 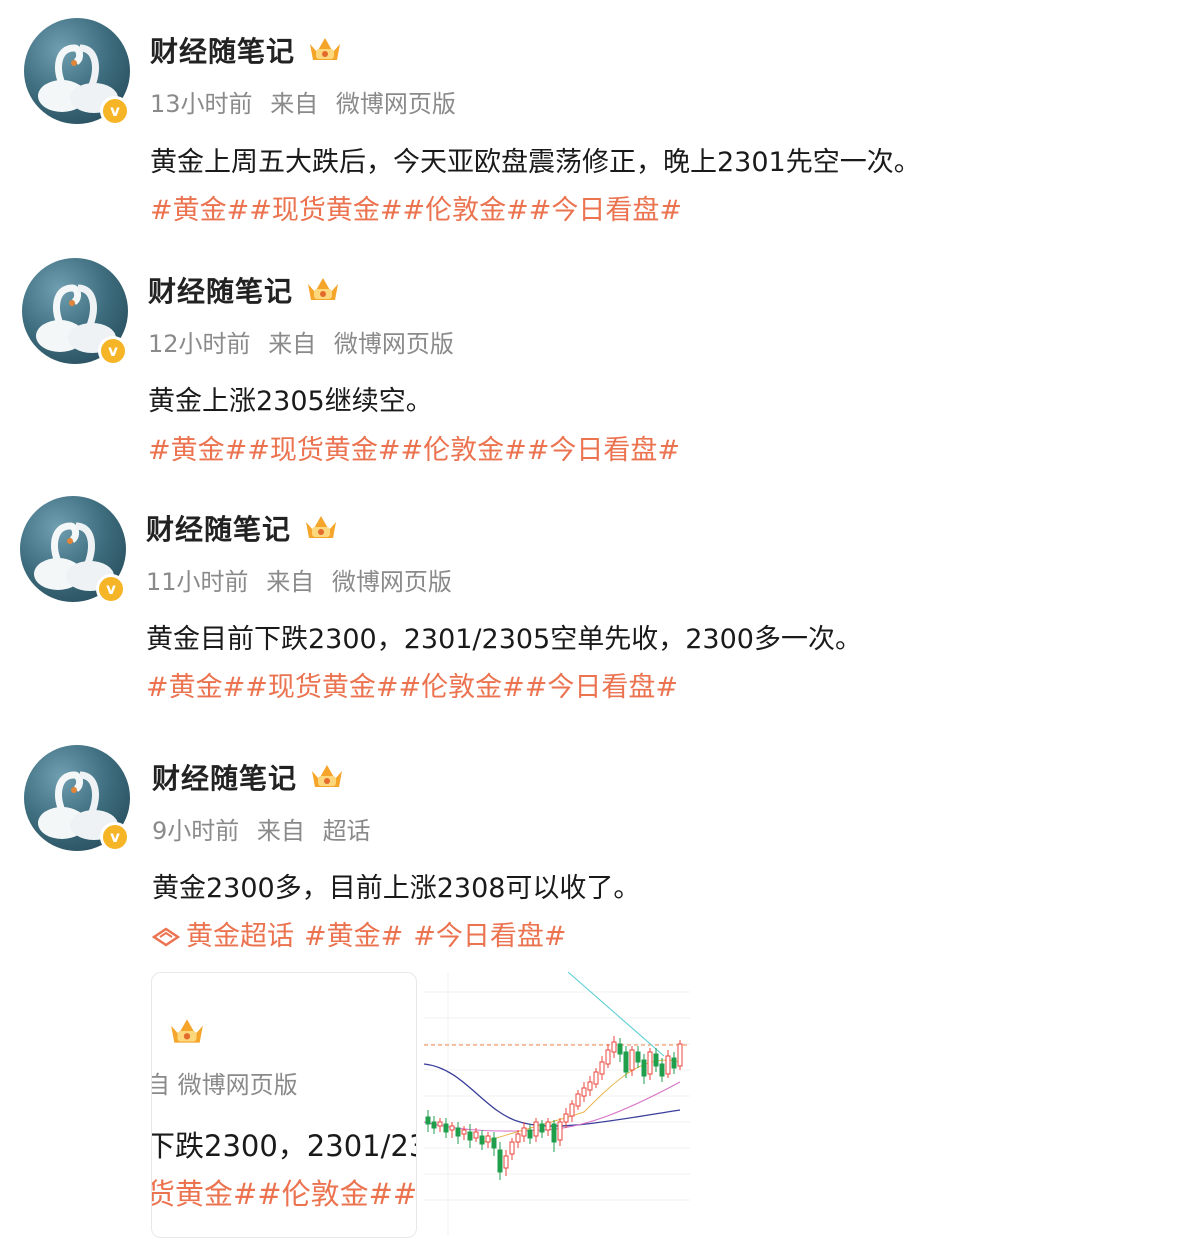 What do you see at coordinates (396, 888) in the screenshot?
I see `post-text: 黄金2300多，目前上涨2308可以收了。` at bounding box center [396, 888].